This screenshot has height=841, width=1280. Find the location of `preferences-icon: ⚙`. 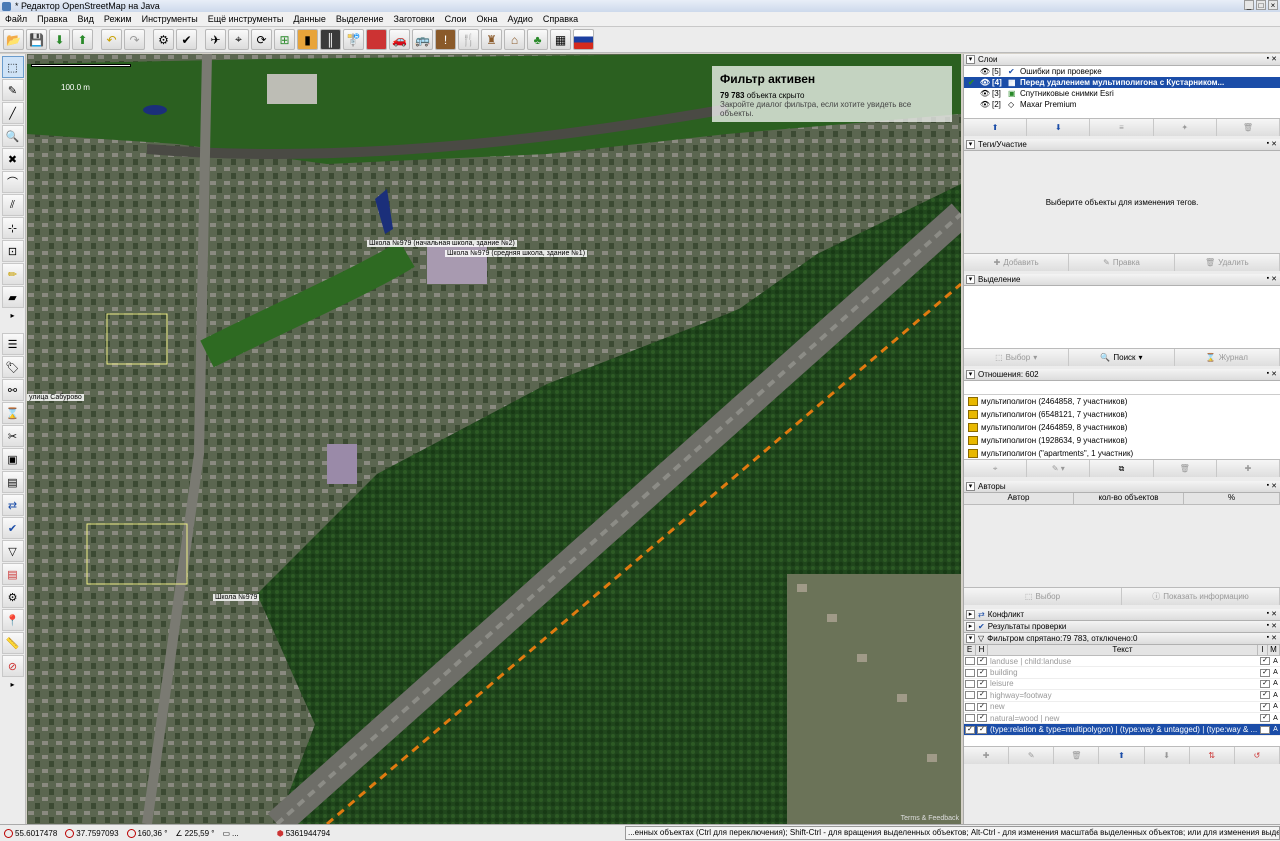

preferences-icon: ⚙ is located at coordinates (163, 39).